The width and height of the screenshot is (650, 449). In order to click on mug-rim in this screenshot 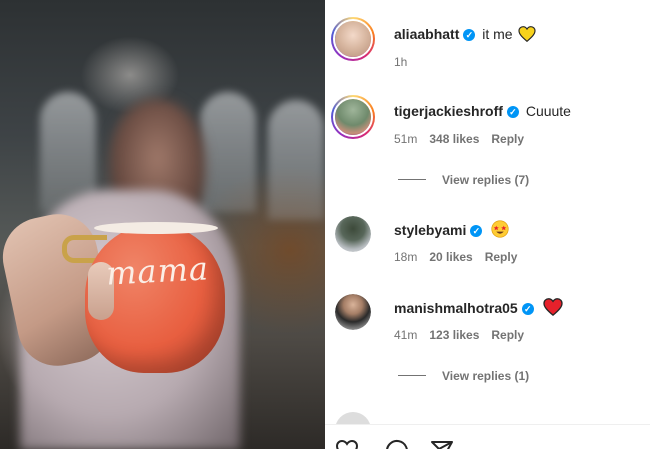, I will do `click(156, 228)`.